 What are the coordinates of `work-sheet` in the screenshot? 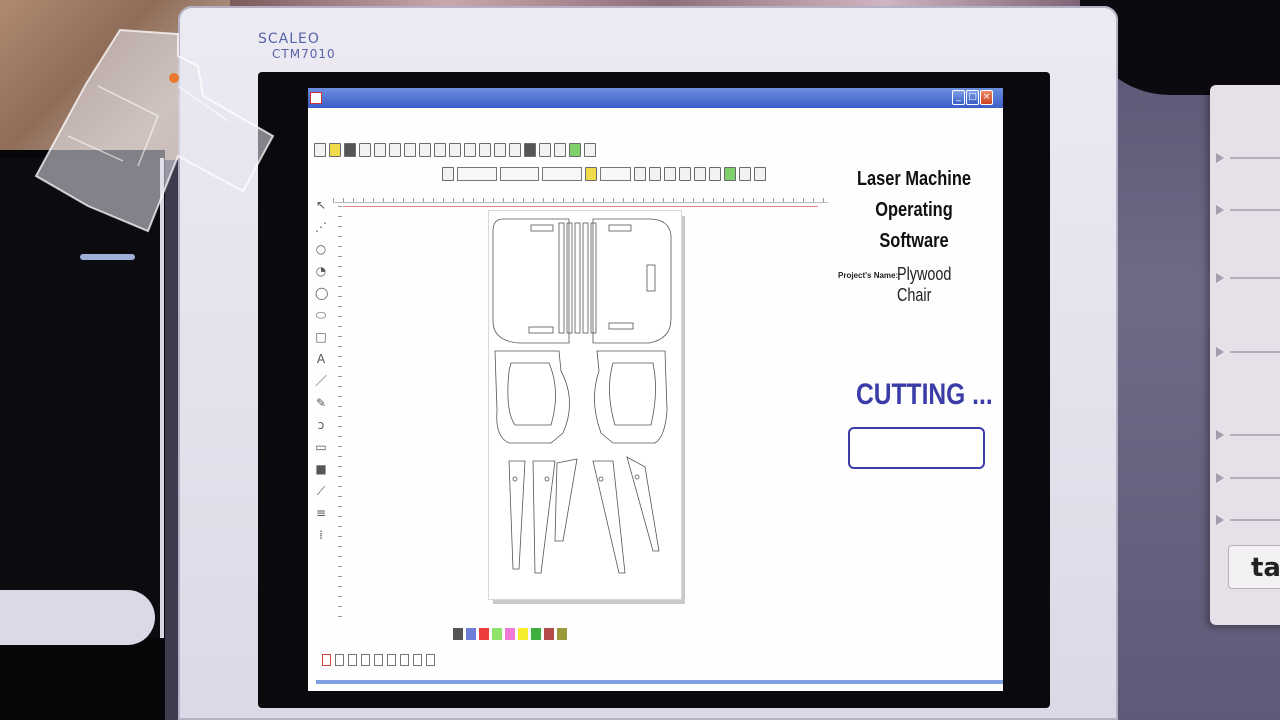 It's located at (585, 405).